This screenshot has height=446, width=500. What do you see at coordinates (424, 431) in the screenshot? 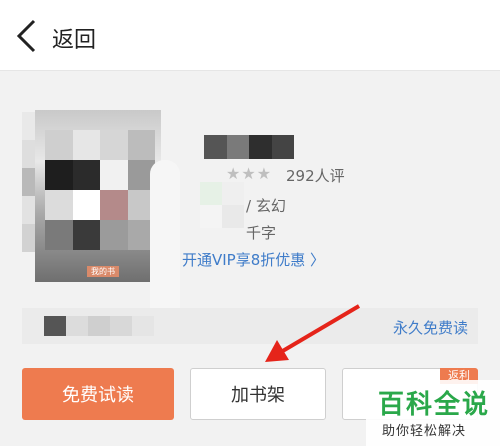
I see `watermark-subtitle: 助你轻松解决` at bounding box center [424, 431].